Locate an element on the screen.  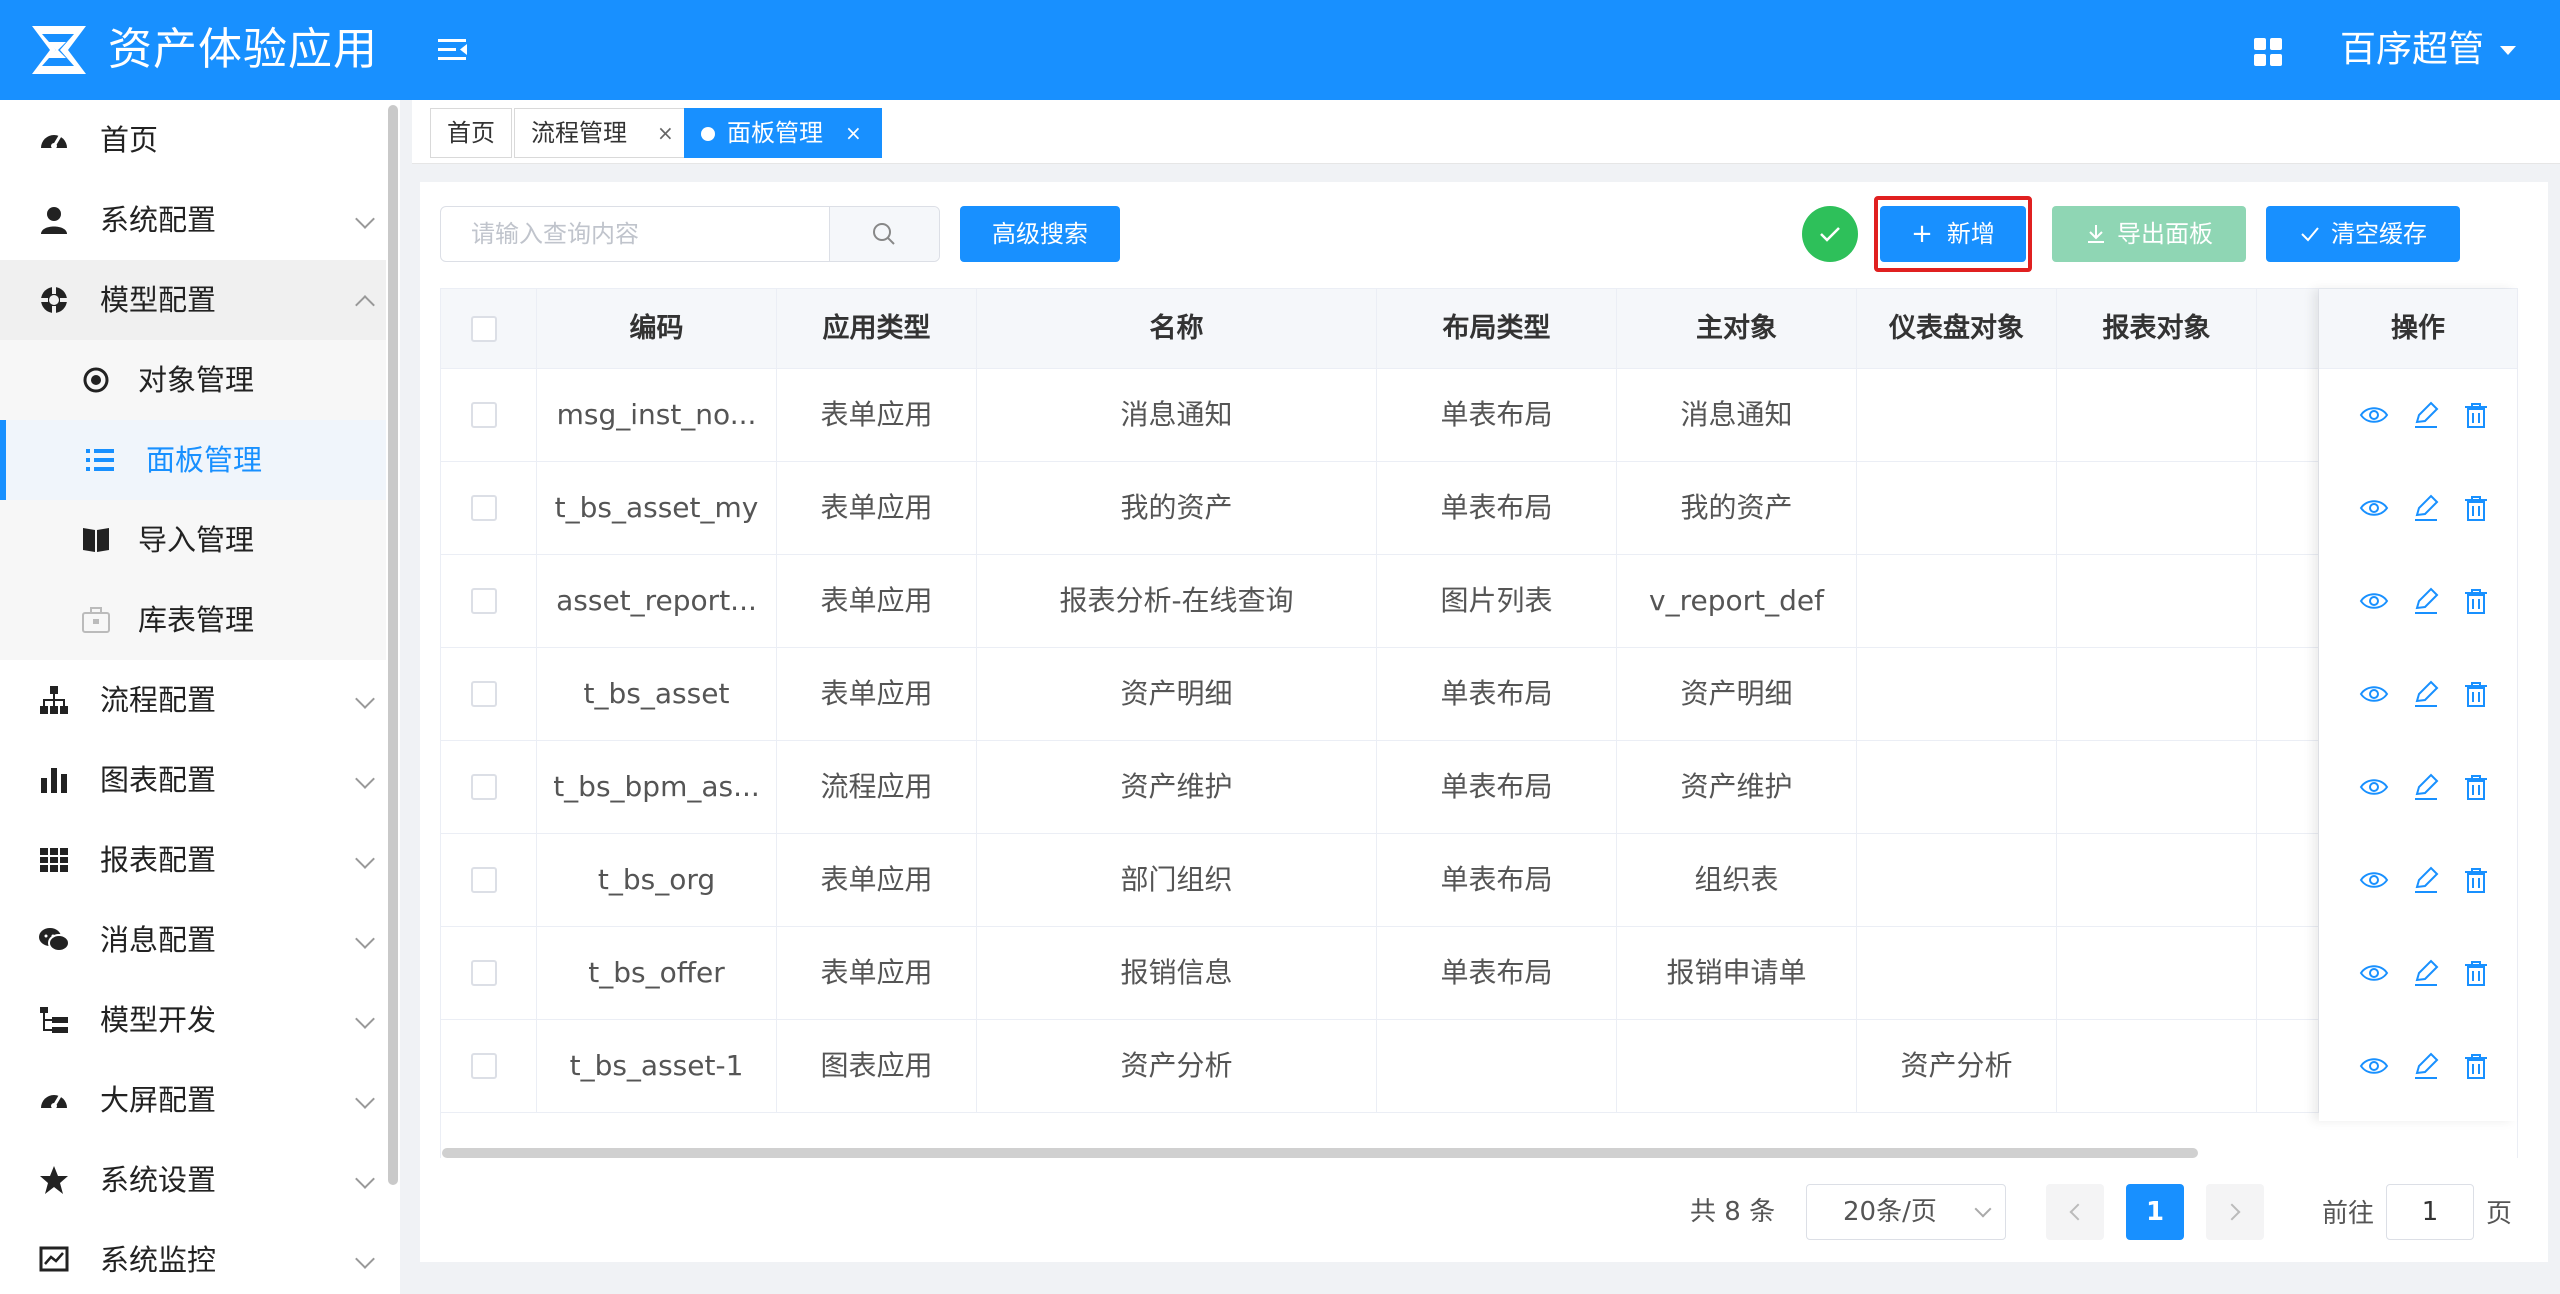
add-button-label: 新增 is located at coordinates (1970, 234).